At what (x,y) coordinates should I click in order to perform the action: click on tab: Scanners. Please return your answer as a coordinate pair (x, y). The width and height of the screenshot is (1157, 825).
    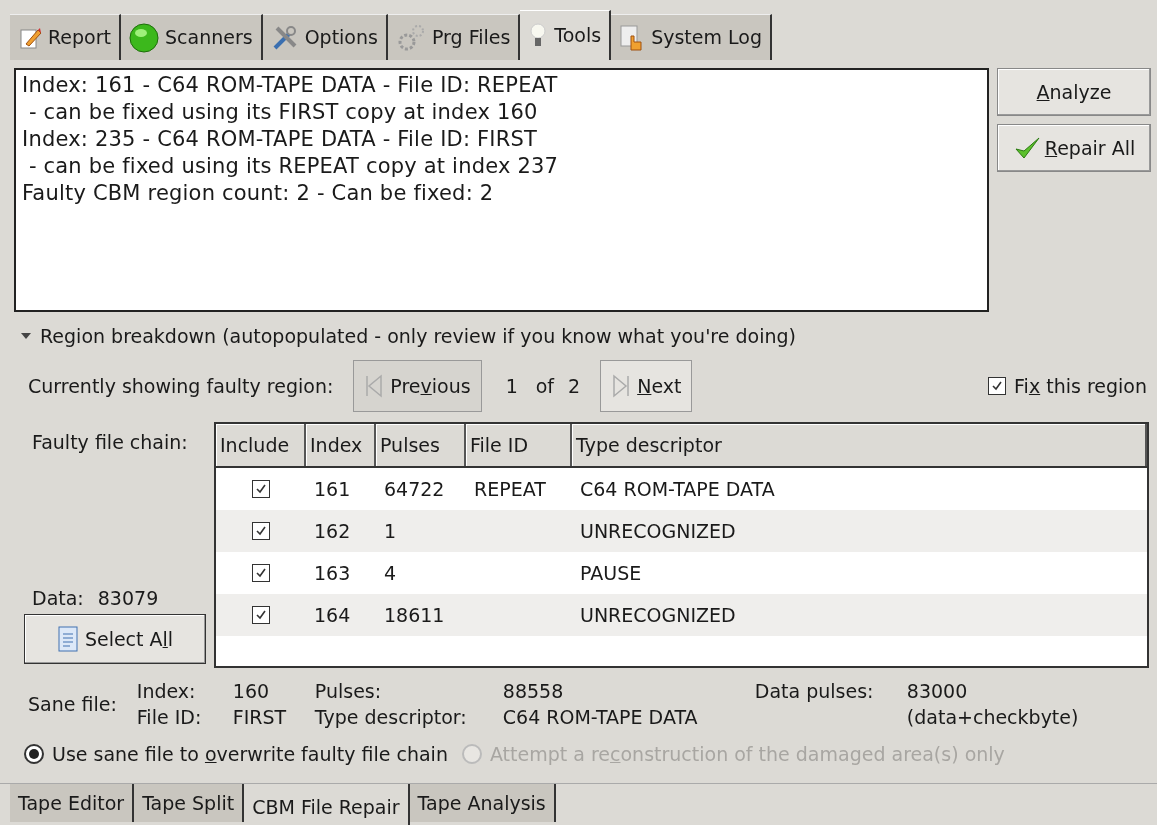
    Looking at the image, I should click on (192, 37).